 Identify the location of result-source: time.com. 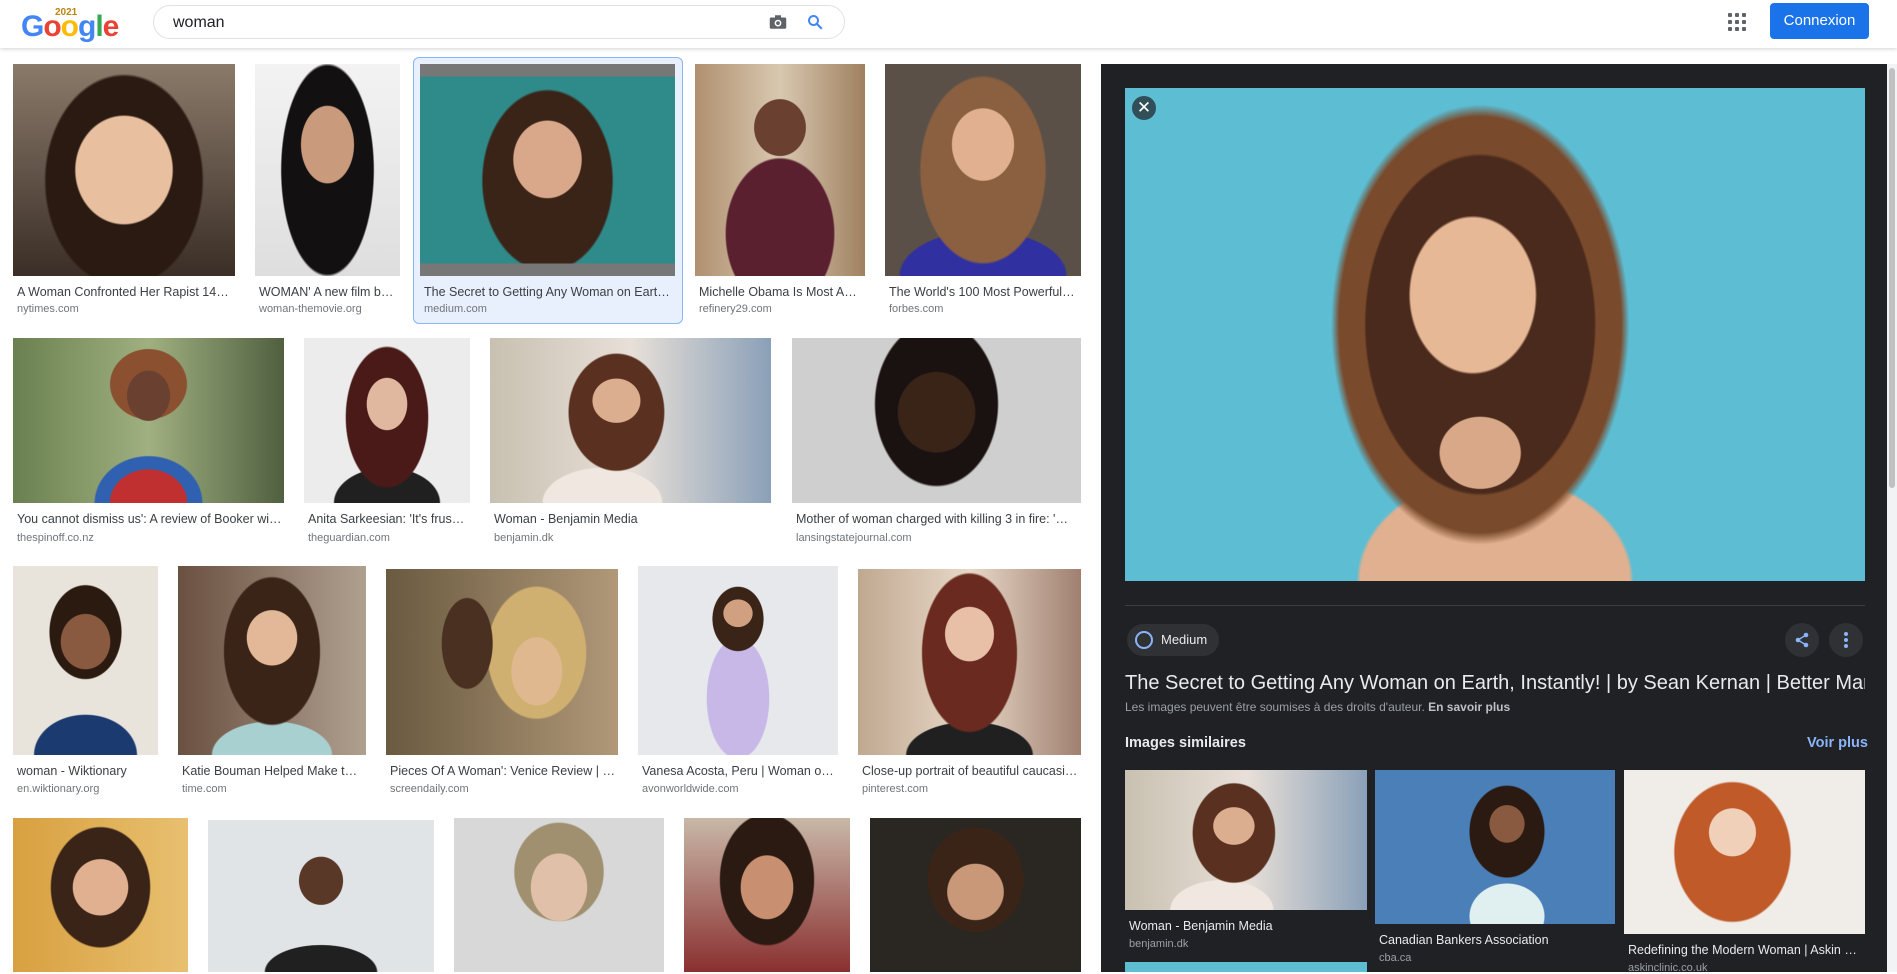
(204, 789).